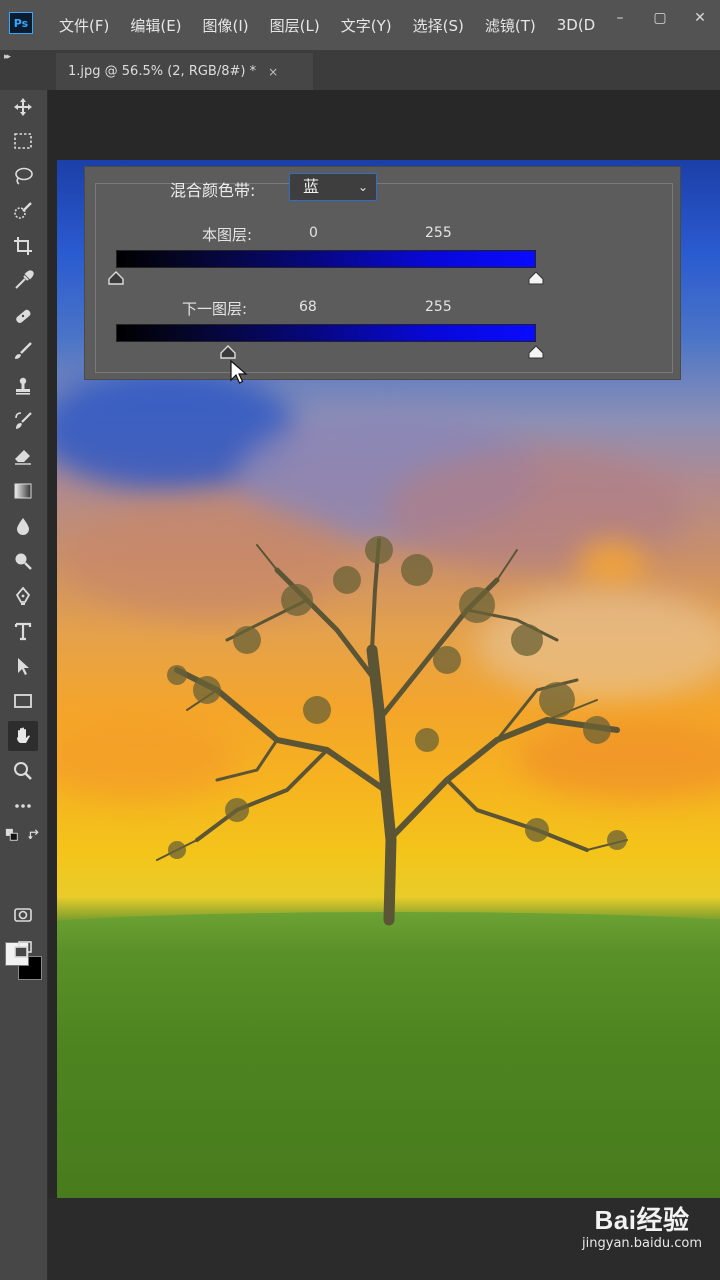 Image resolution: width=720 pixels, height=1280 pixels. What do you see at coordinates (24, 685) in the screenshot?
I see `tools-panel` at bounding box center [24, 685].